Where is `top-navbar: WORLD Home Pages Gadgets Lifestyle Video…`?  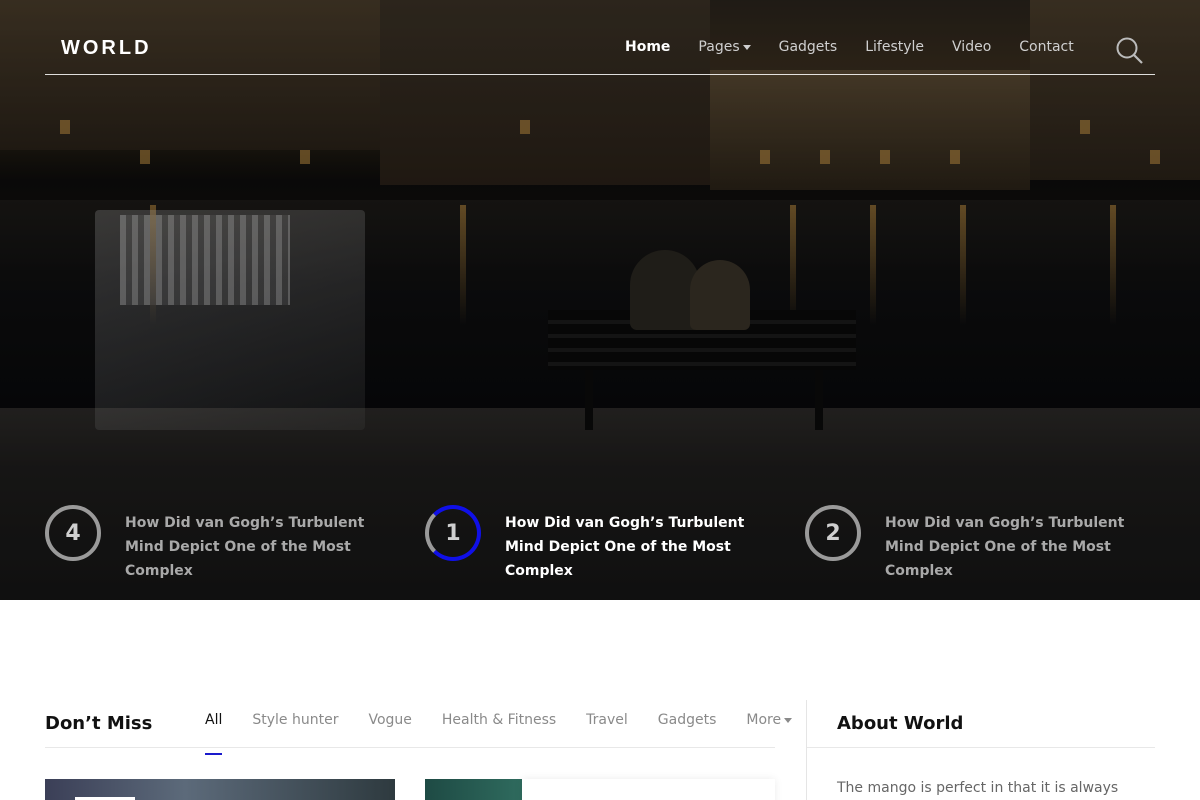 top-navbar: WORLD Home Pages Gadgets Lifestyle Video… is located at coordinates (600, 48).